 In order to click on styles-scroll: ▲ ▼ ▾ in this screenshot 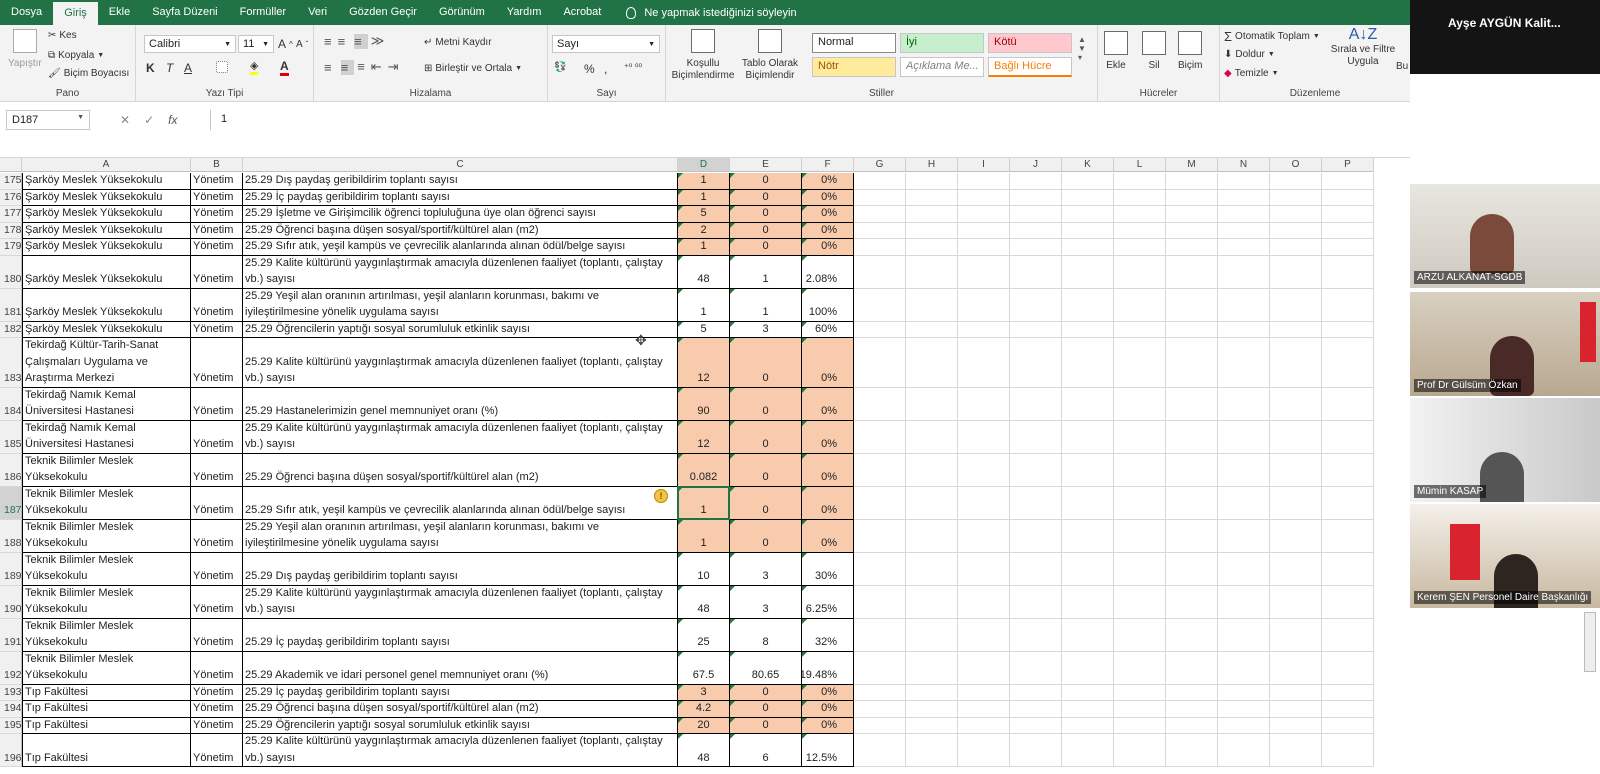, I will do `click(1082, 48)`.